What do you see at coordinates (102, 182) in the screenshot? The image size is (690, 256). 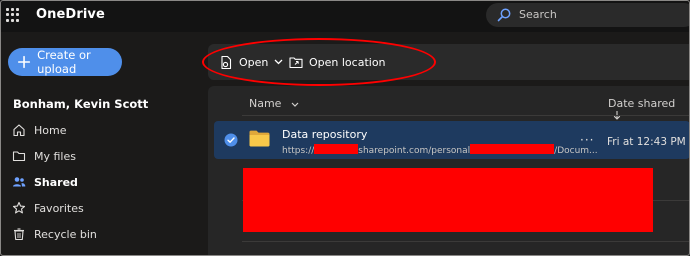 I see `sidebar-item-shared: Shared` at bounding box center [102, 182].